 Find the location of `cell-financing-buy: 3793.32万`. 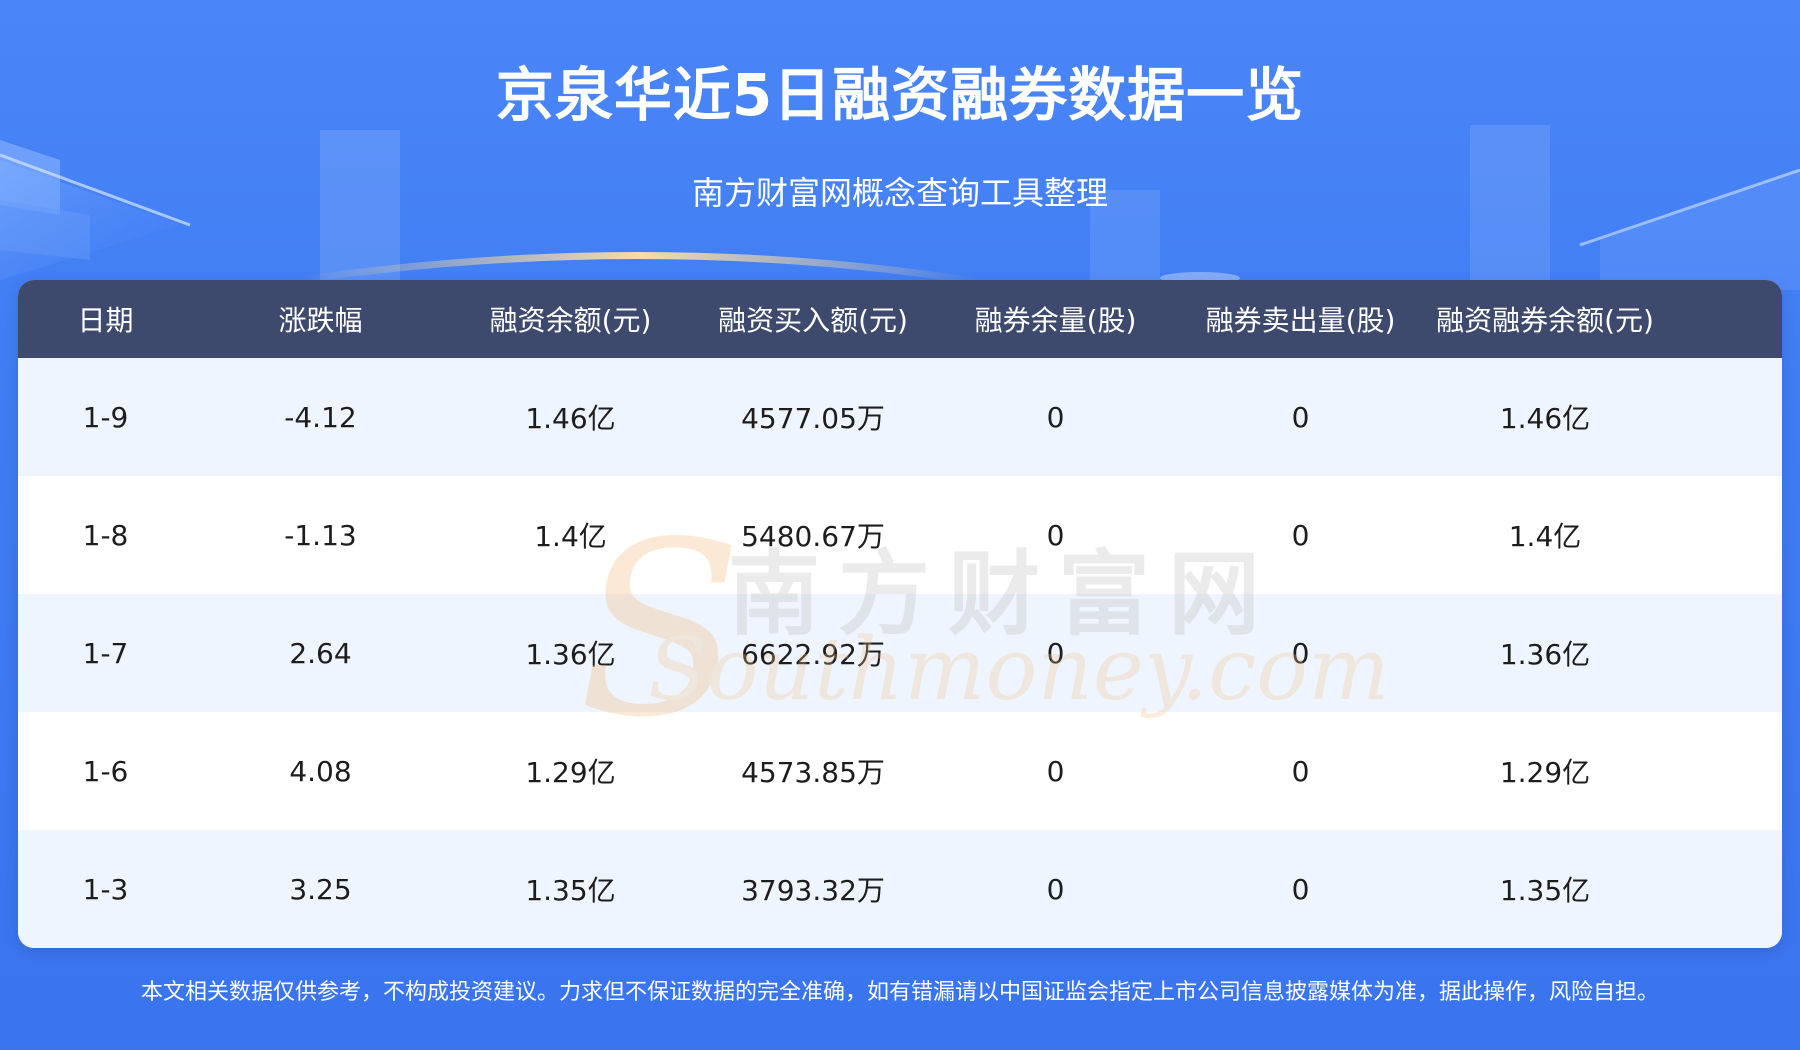

cell-financing-buy: 3793.32万 is located at coordinates (813, 890).